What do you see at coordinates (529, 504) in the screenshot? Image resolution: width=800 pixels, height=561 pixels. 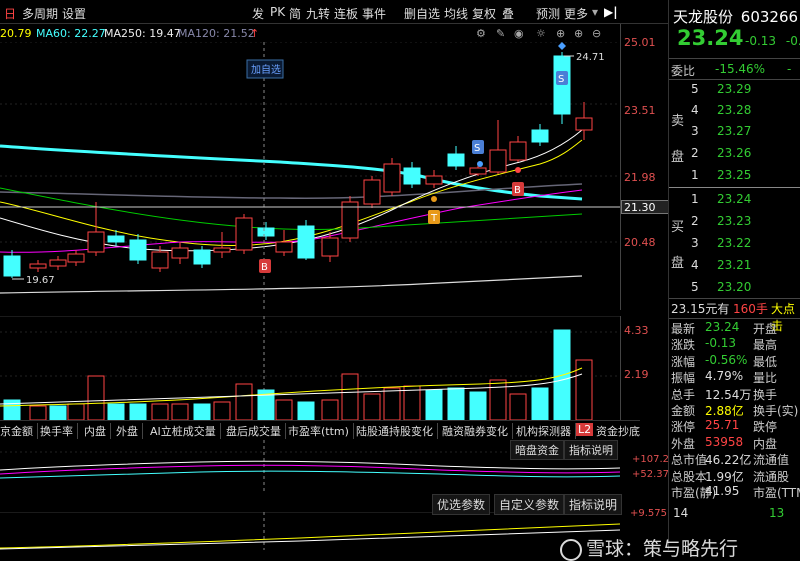 I see `custom-params-button: 自定义参数` at bounding box center [529, 504].